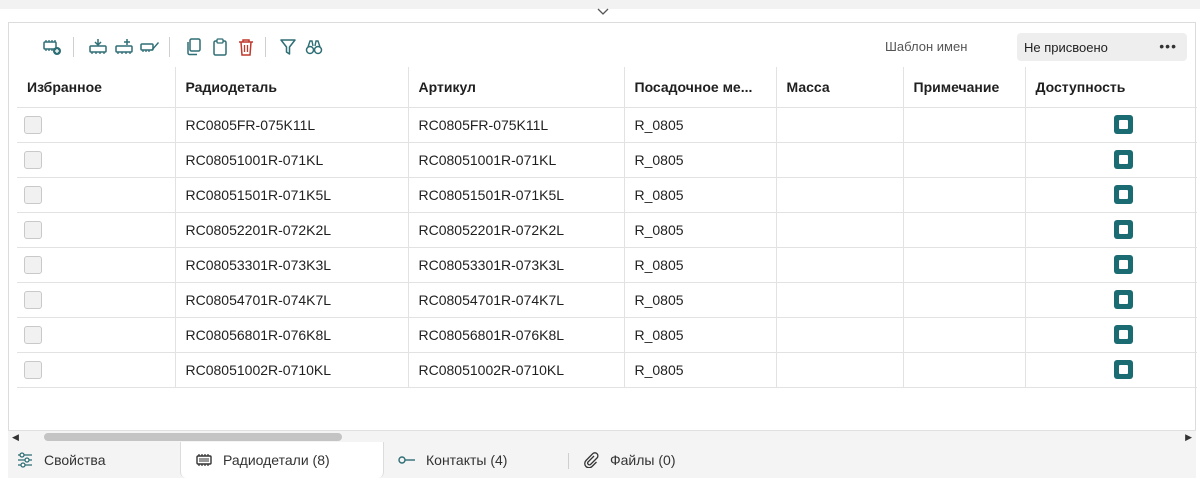 This screenshot has width=1200, height=478. I want to click on part-cell: RC08053301R-073K3L, so click(291, 264).